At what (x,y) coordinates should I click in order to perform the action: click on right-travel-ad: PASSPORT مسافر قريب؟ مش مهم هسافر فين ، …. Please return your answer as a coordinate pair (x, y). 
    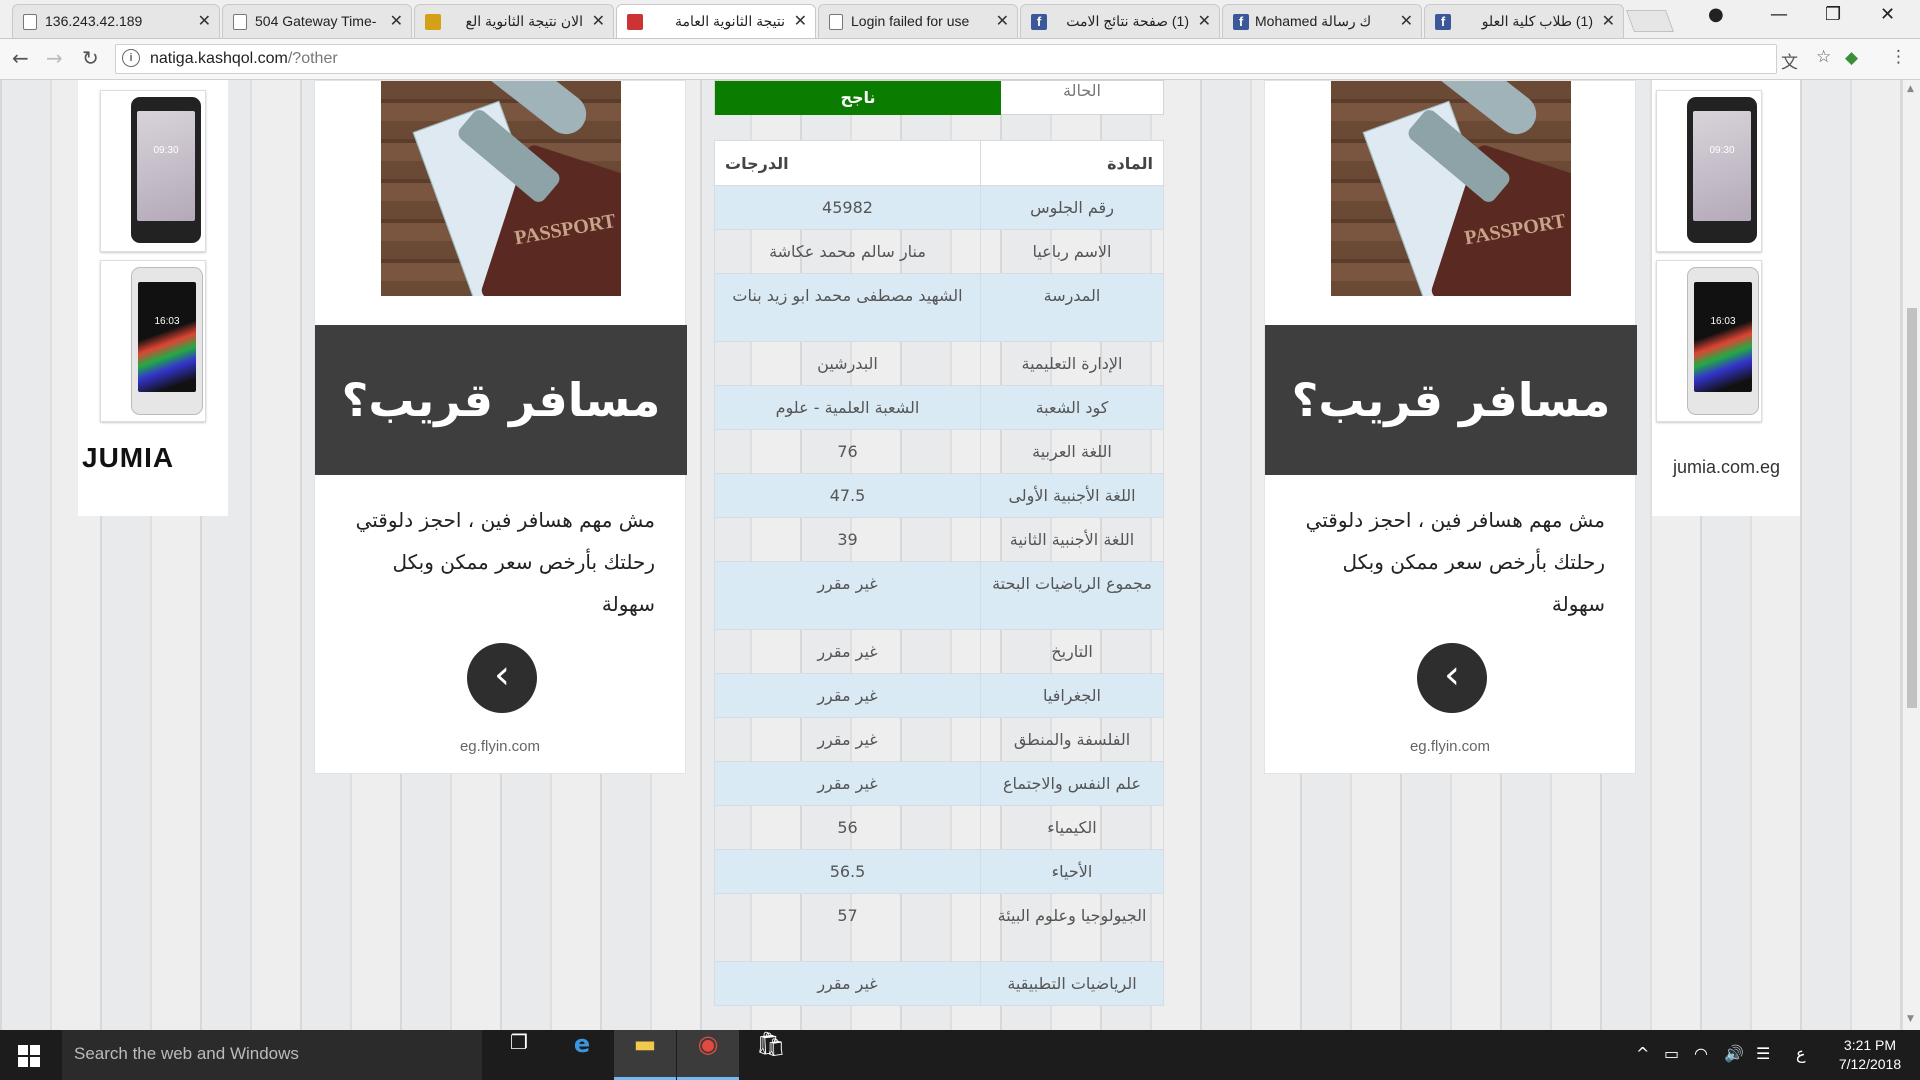
    Looking at the image, I should click on (1450, 427).